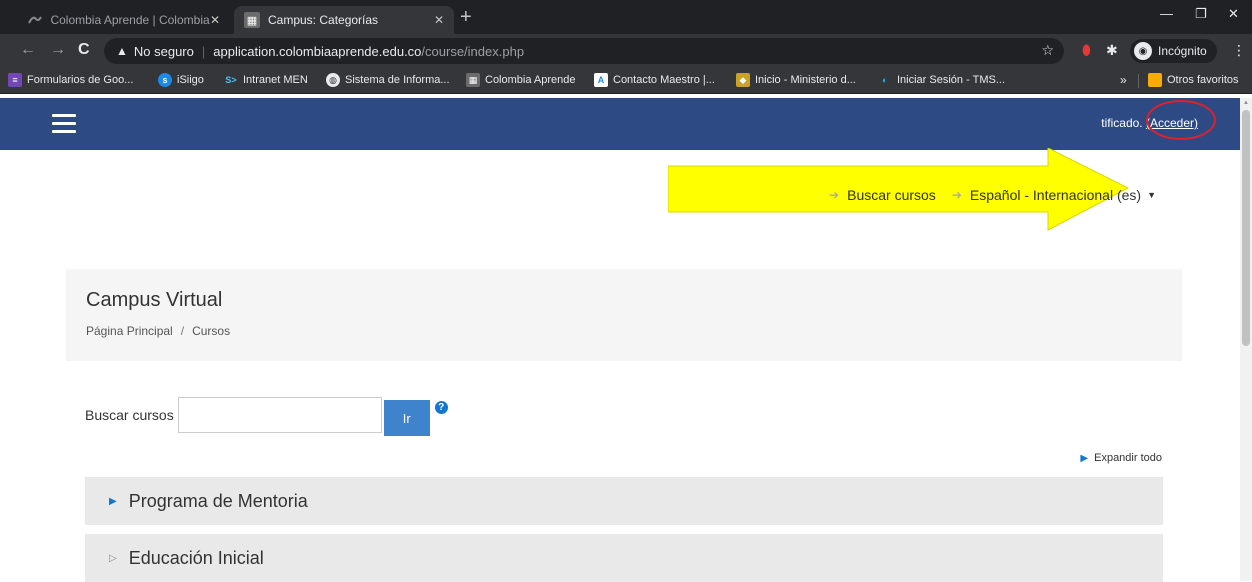  What do you see at coordinates (1112, 50) in the screenshot?
I see `extensions-puzzle-icon: ✱` at bounding box center [1112, 50].